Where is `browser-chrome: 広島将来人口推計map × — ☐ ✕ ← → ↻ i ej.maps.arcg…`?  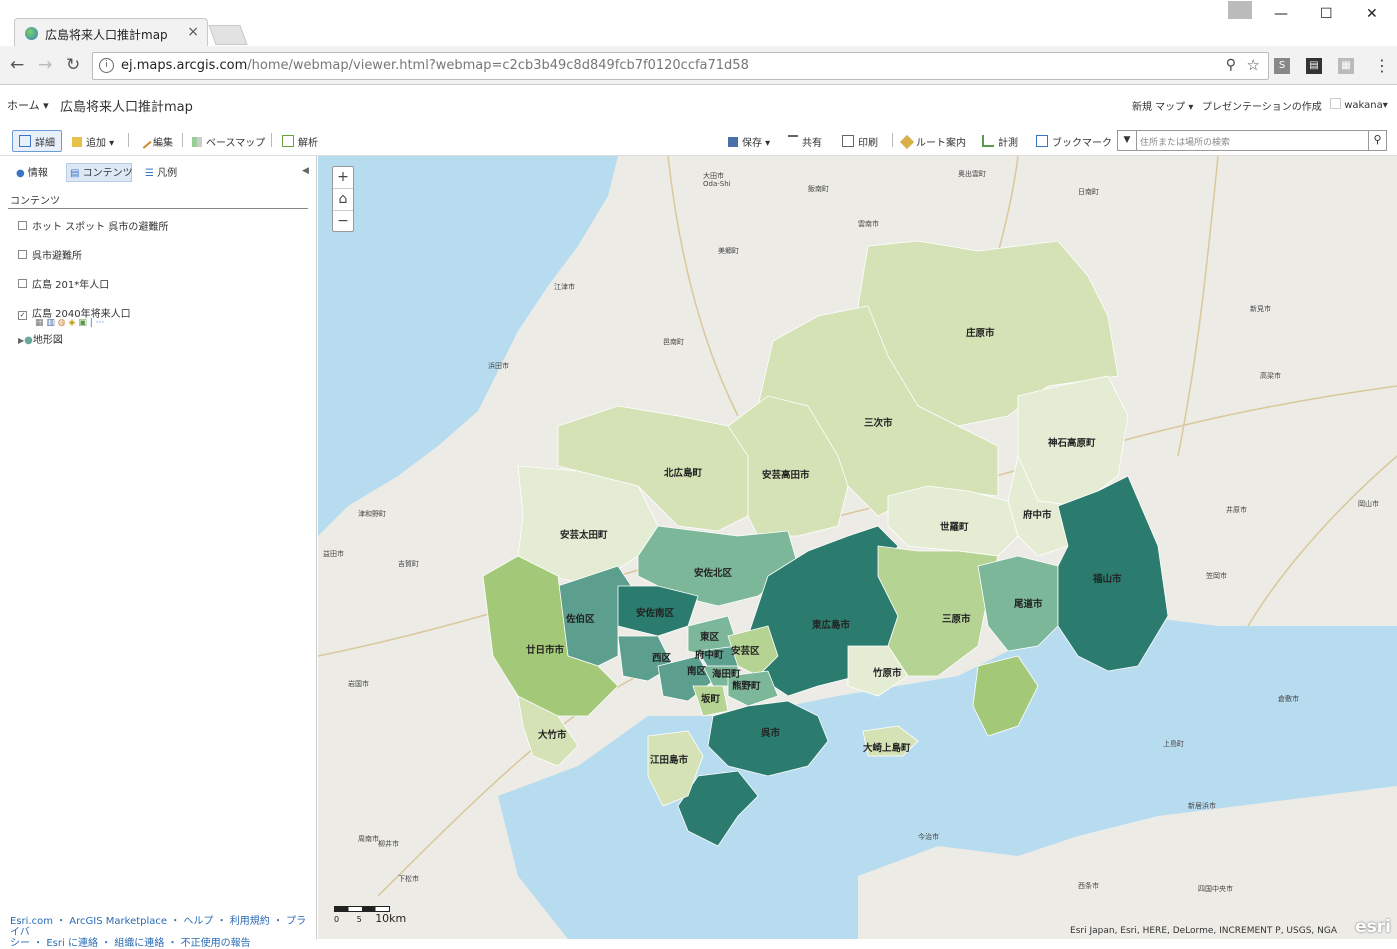
browser-chrome: 広島将来人口推計map × — ☐ ✕ ← → ↻ i ej.maps.arcg… is located at coordinates (698, 42).